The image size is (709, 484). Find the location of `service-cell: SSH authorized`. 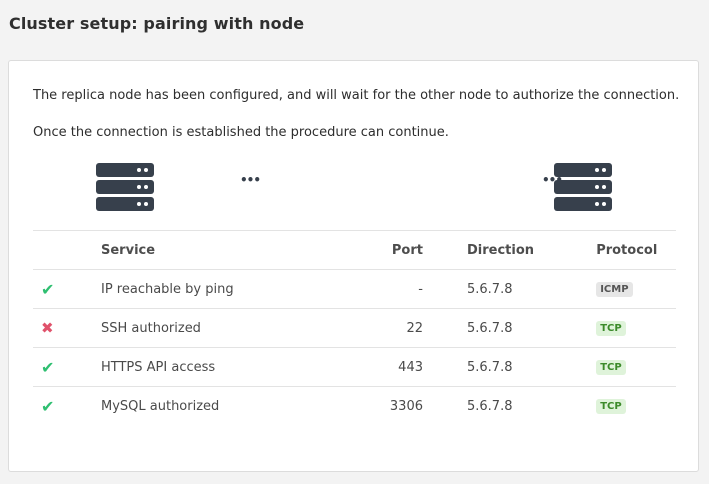

service-cell: SSH authorized is located at coordinates (209, 328).